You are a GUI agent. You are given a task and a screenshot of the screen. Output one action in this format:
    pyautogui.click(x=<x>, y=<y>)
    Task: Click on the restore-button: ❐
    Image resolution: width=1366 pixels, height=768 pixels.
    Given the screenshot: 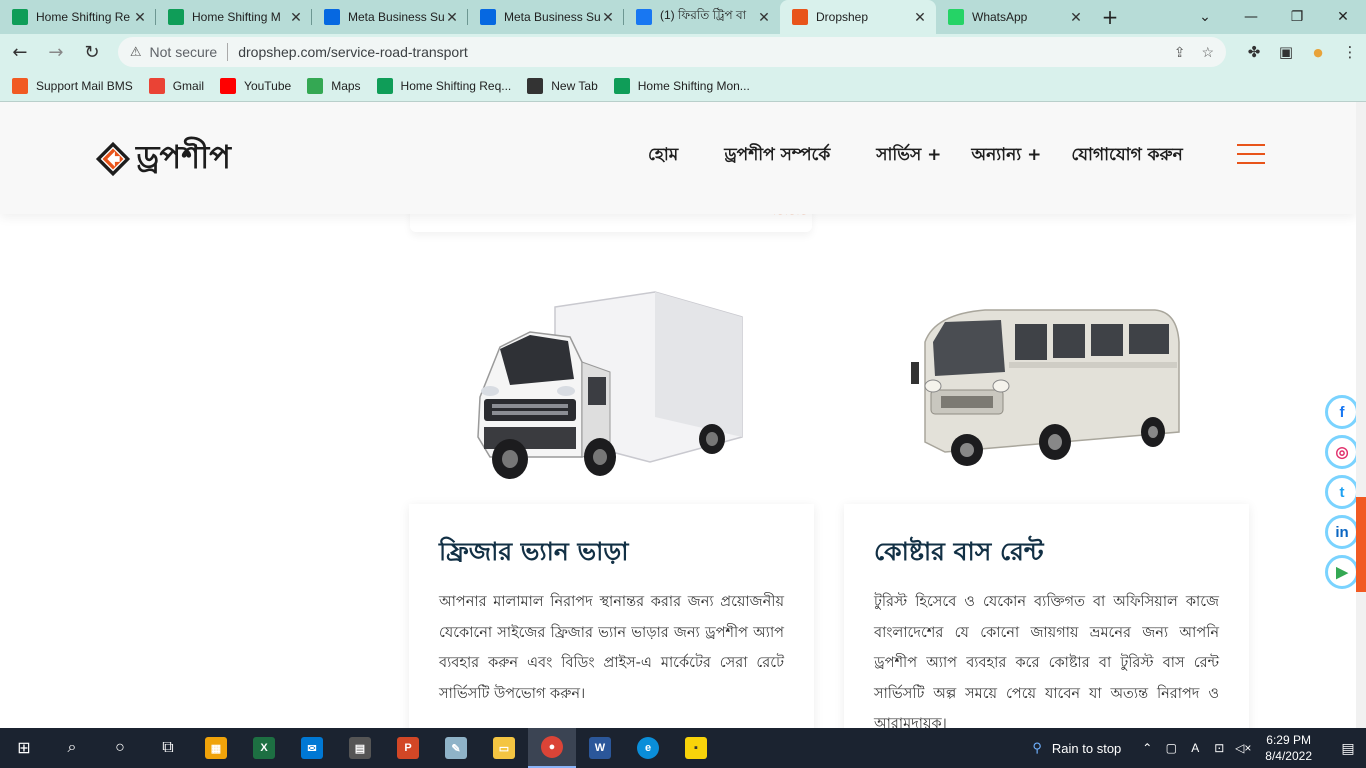 What is the action you would take?
    pyautogui.click(x=1297, y=17)
    